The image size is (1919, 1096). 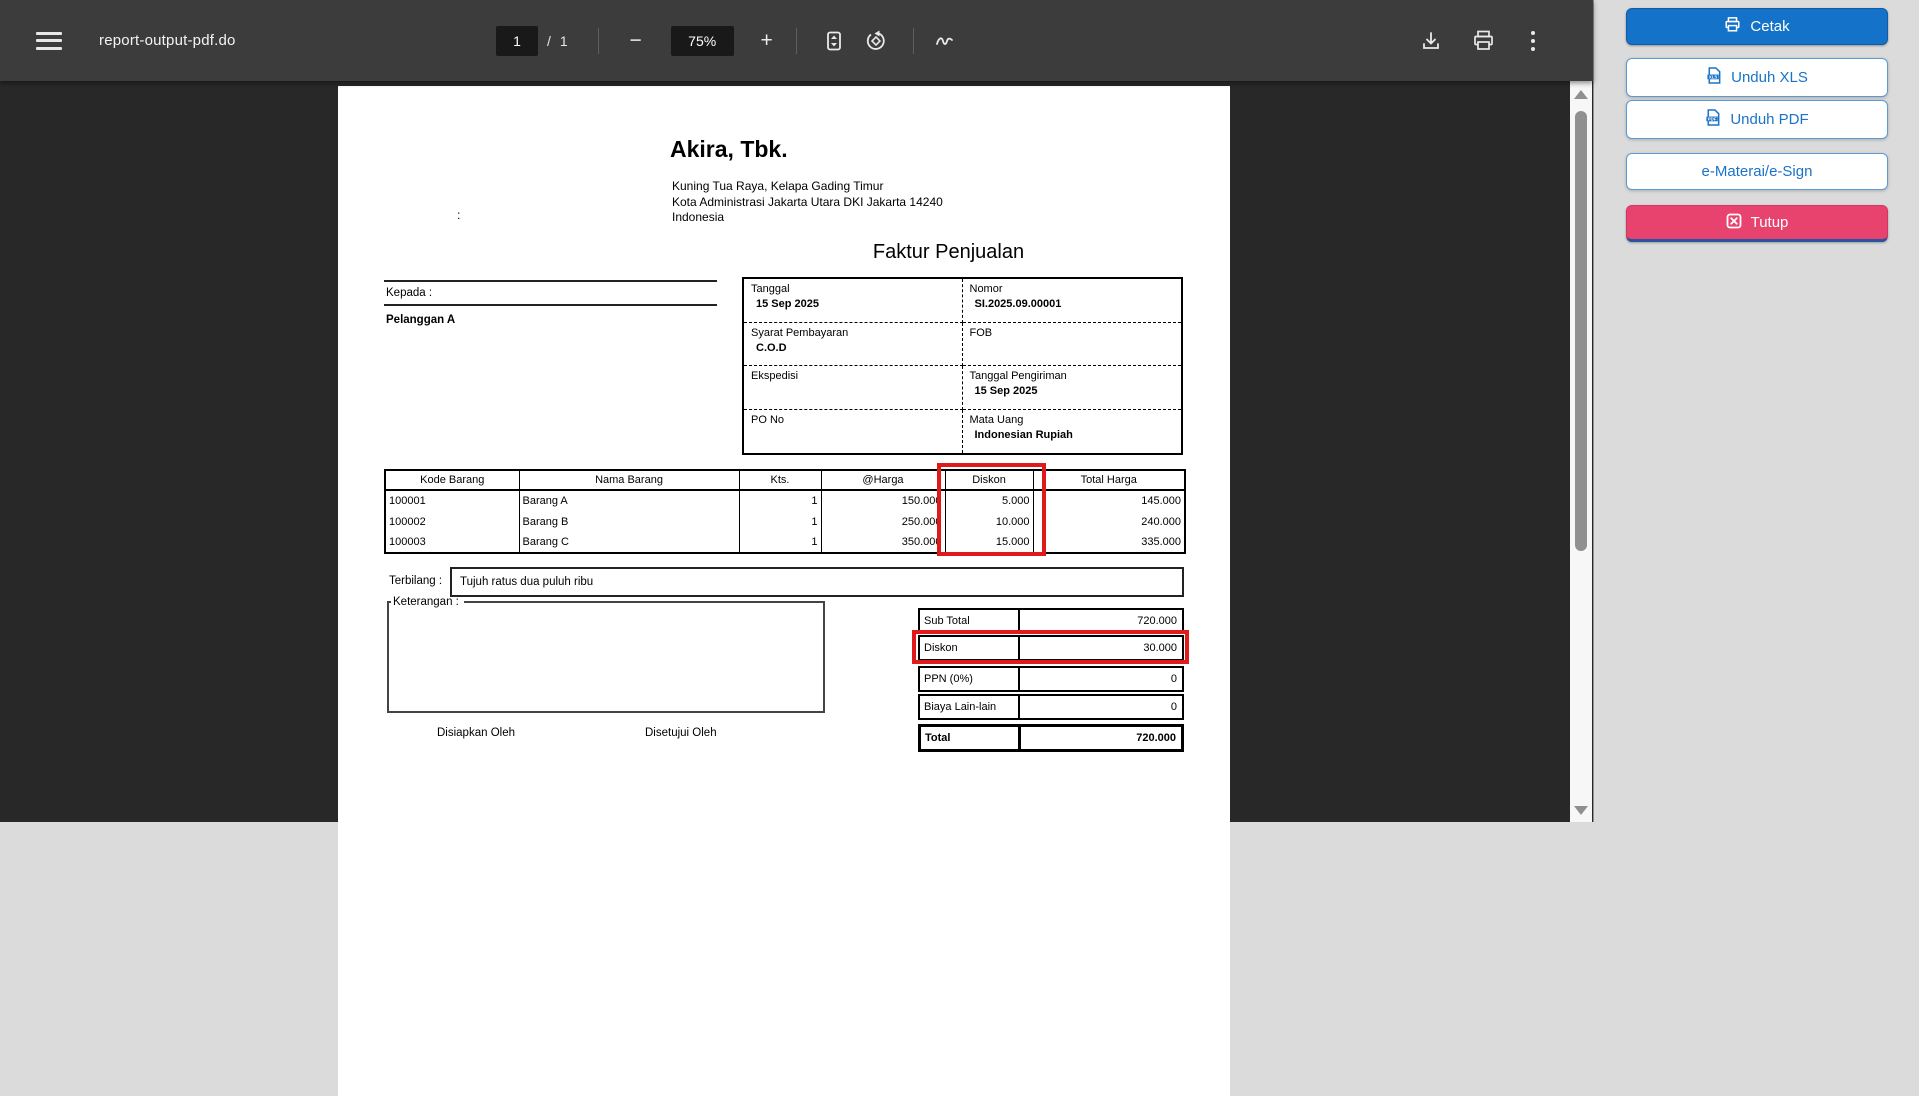 What do you see at coordinates (767, 41) in the screenshot?
I see `zoom-in-button: +` at bounding box center [767, 41].